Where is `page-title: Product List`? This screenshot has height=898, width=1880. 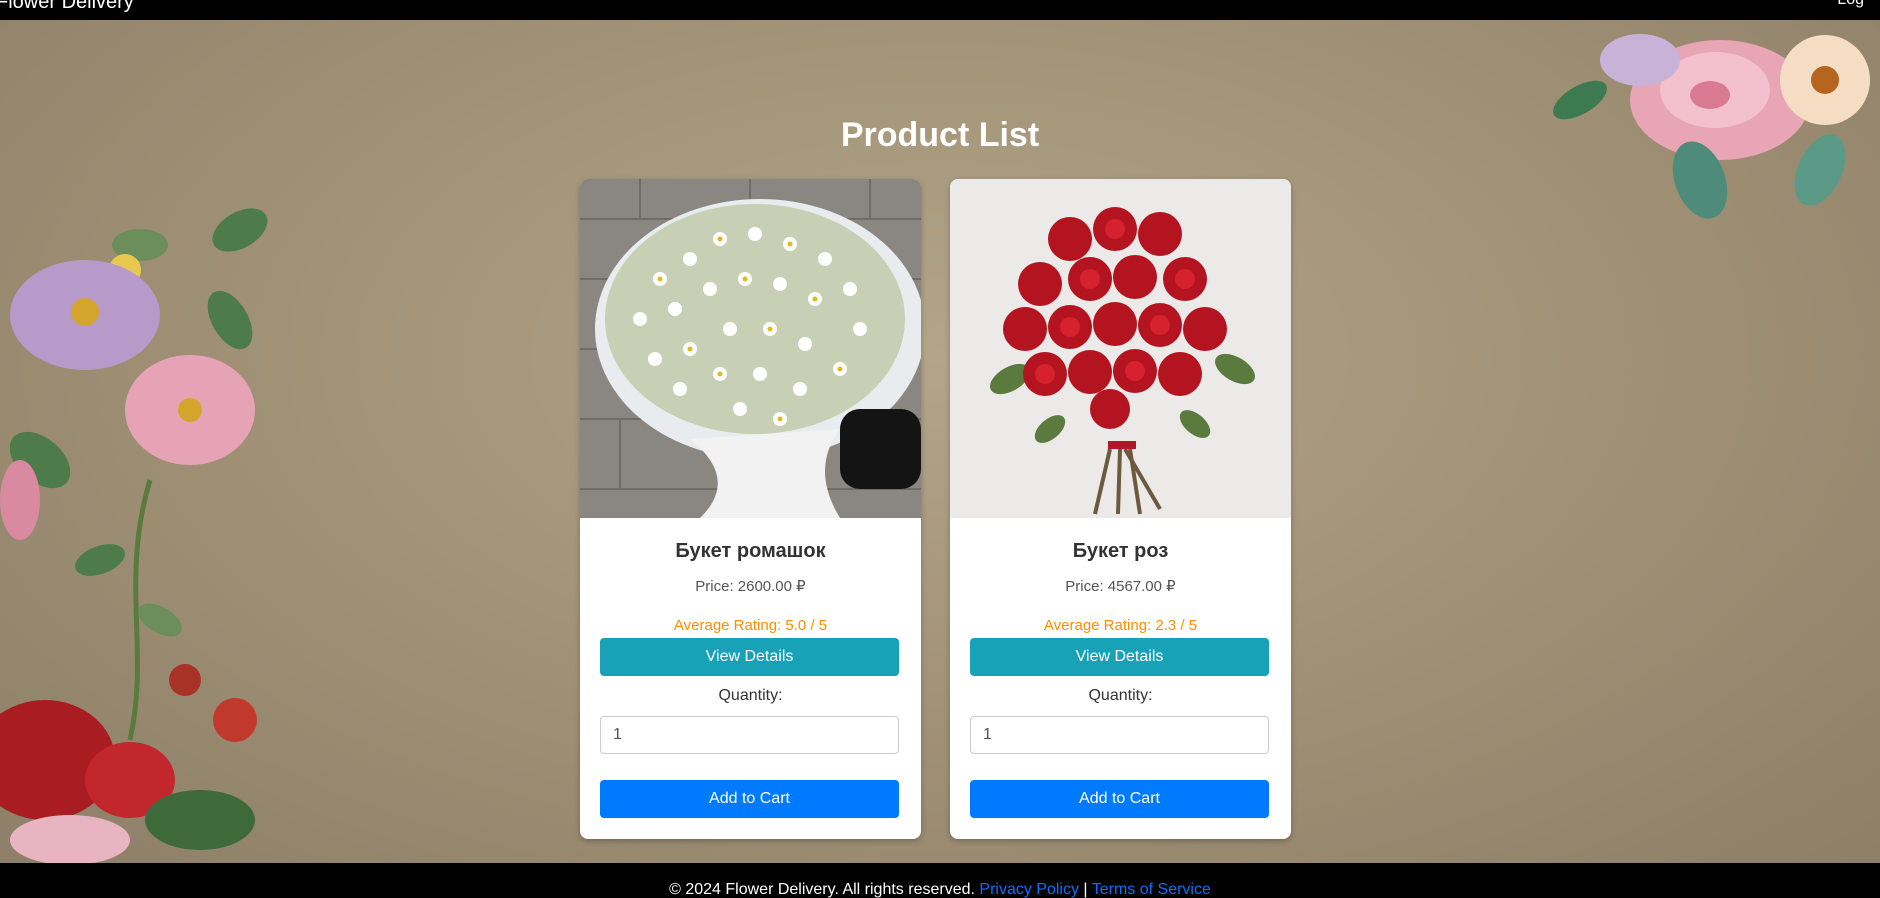
page-title: Product List is located at coordinates (940, 135).